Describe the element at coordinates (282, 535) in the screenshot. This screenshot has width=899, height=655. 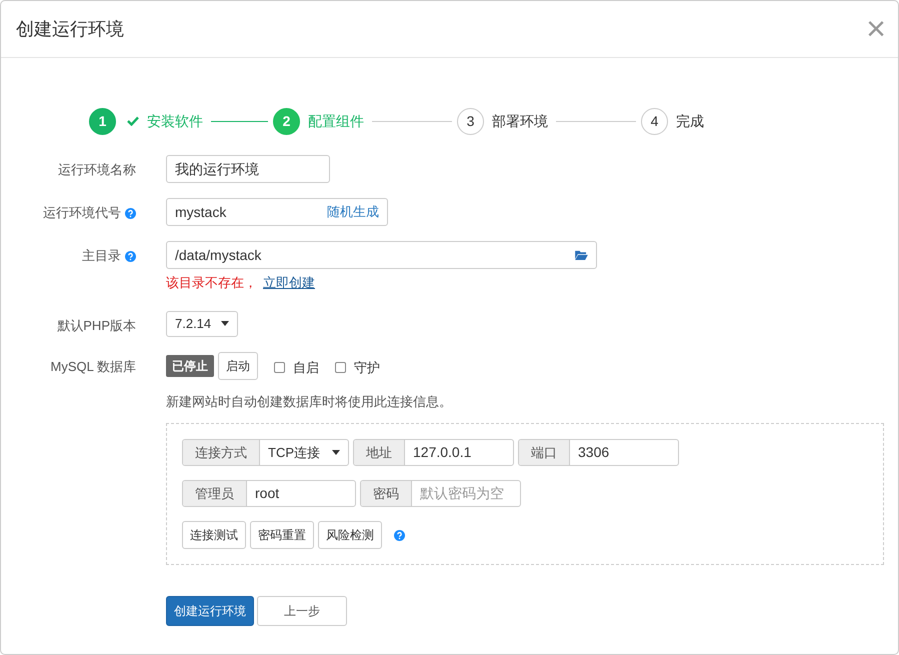
I see `action-button: 密码重置` at that location.